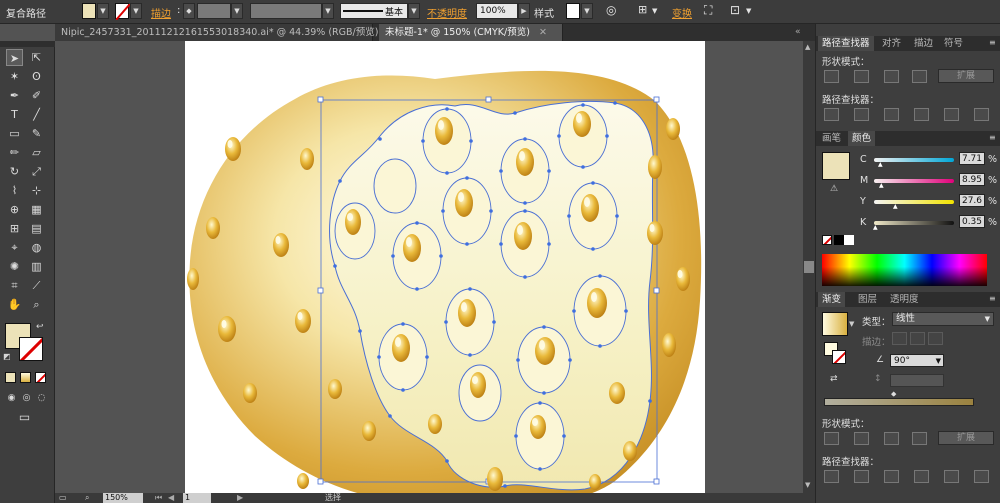 The width and height of the screenshot is (1000, 503). Describe the element at coordinates (14, 304) in the screenshot. I see `hand-tool-icon: ✋` at that location.